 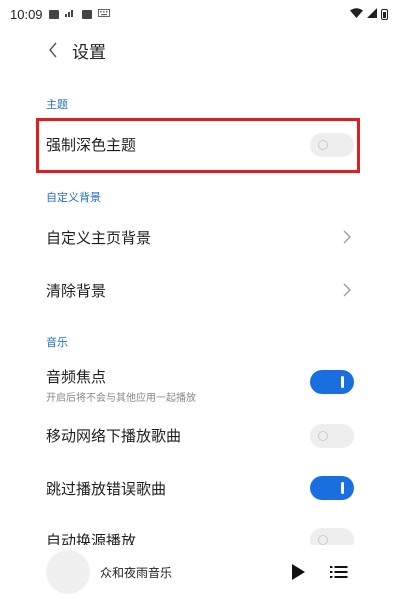 I want to click on playlist-icon, so click(x=339, y=572).